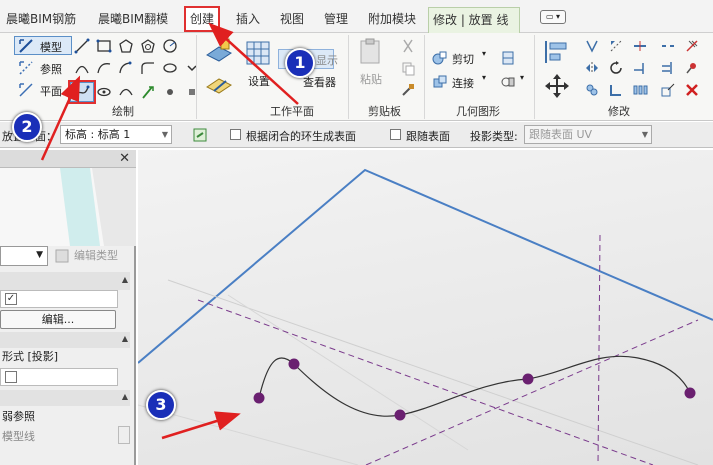  I want to click on tab-insert: 插入, so click(248, 19).